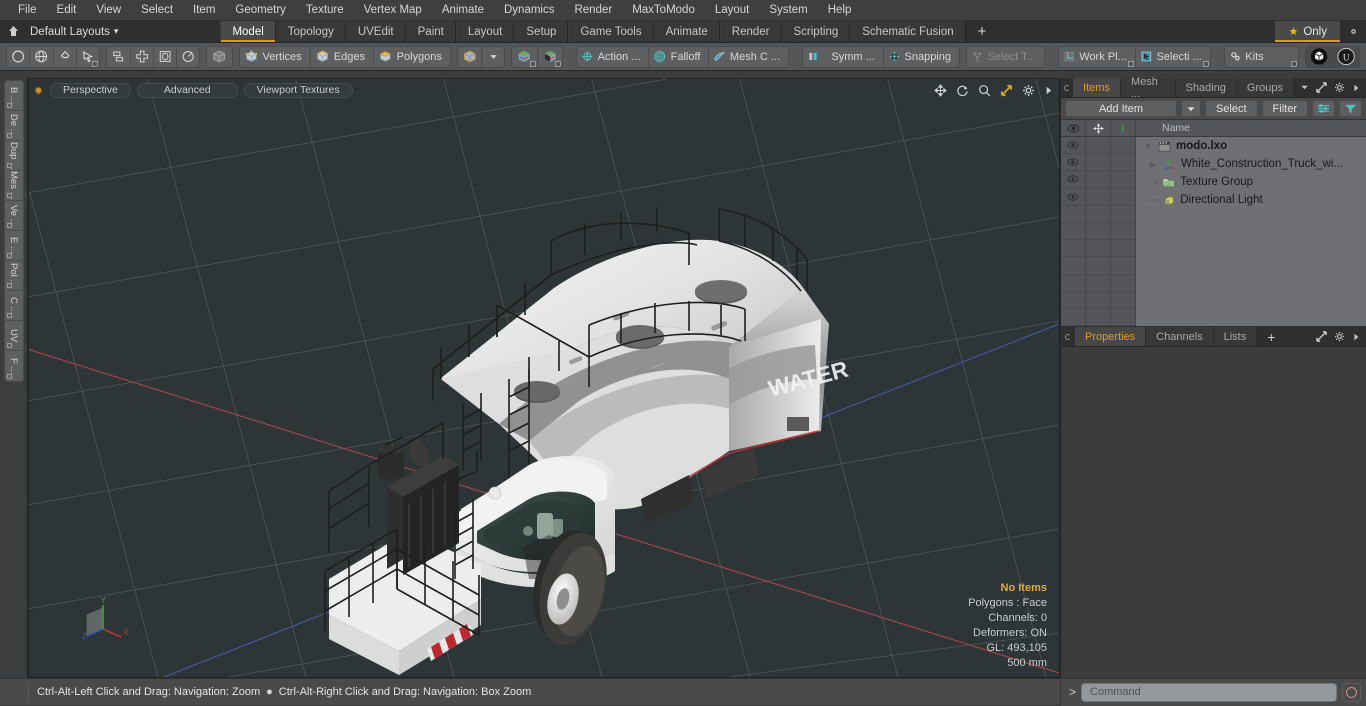  What do you see at coordinates (663, 10) in the screenshot?
I see `menu-item-maxtomodo: MaxToModo` at bounding box center [663, 10].